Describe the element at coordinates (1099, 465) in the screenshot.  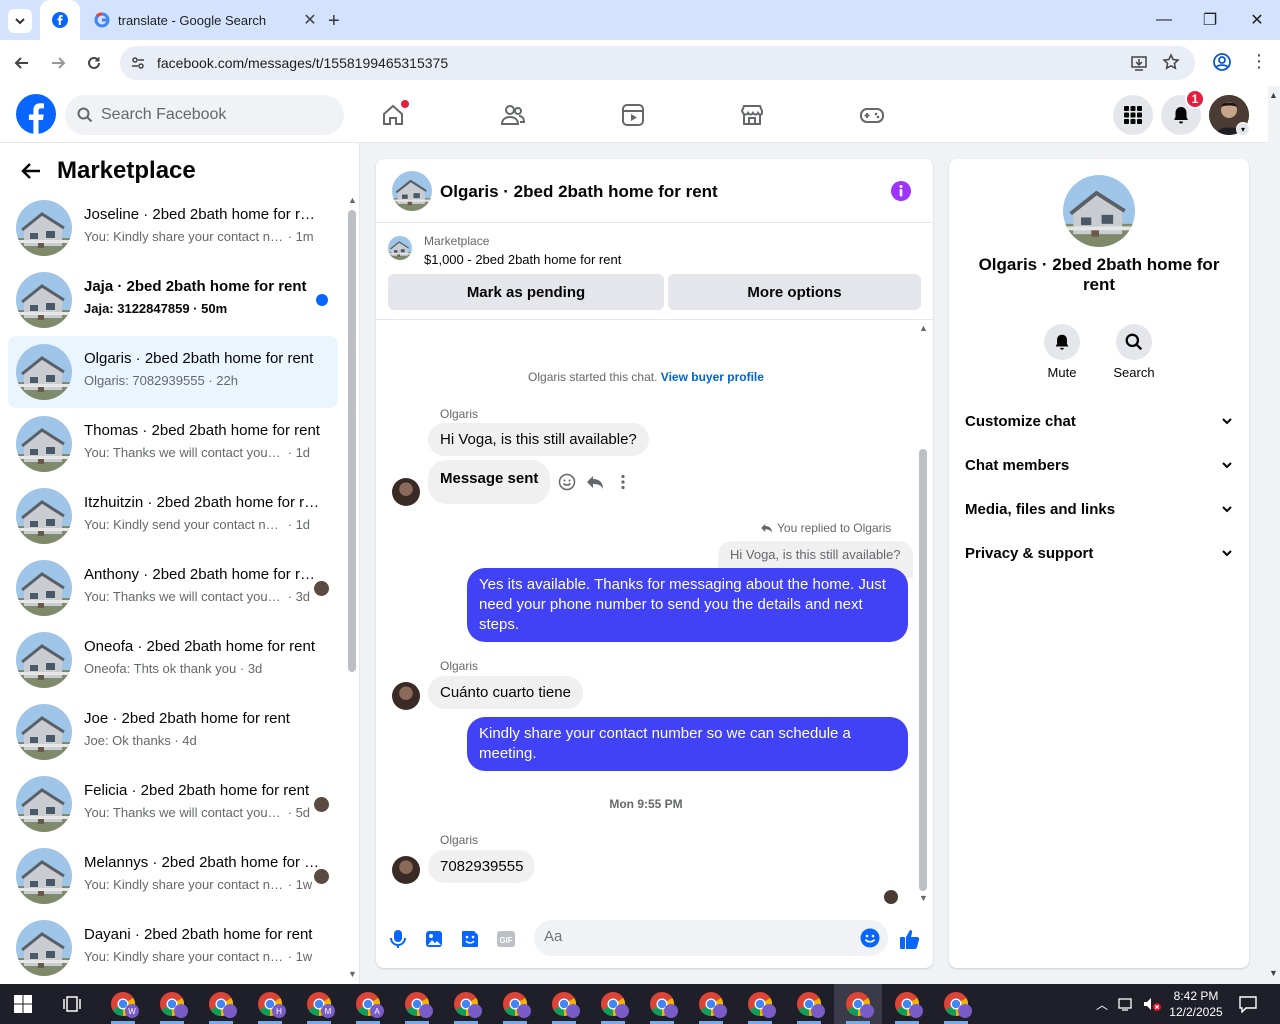
I see `chat-members-section: Chat members` at that location.